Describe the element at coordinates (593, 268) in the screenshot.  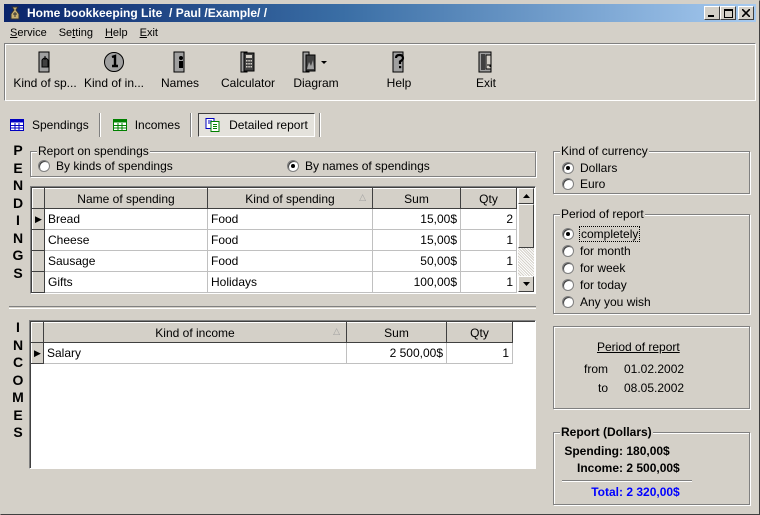
I see `radio-for-week: for week` at that location.